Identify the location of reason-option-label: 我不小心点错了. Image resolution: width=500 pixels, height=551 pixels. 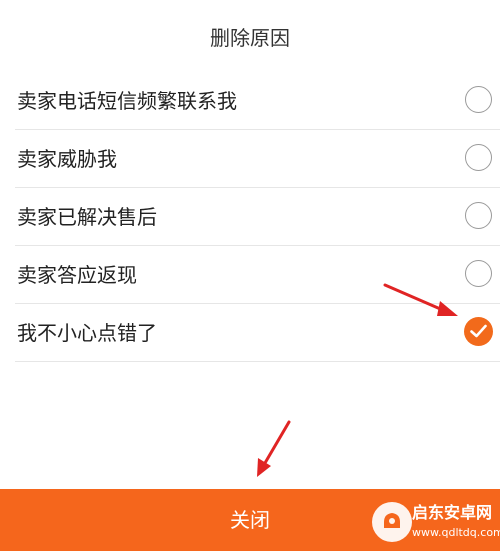
(87, 333).